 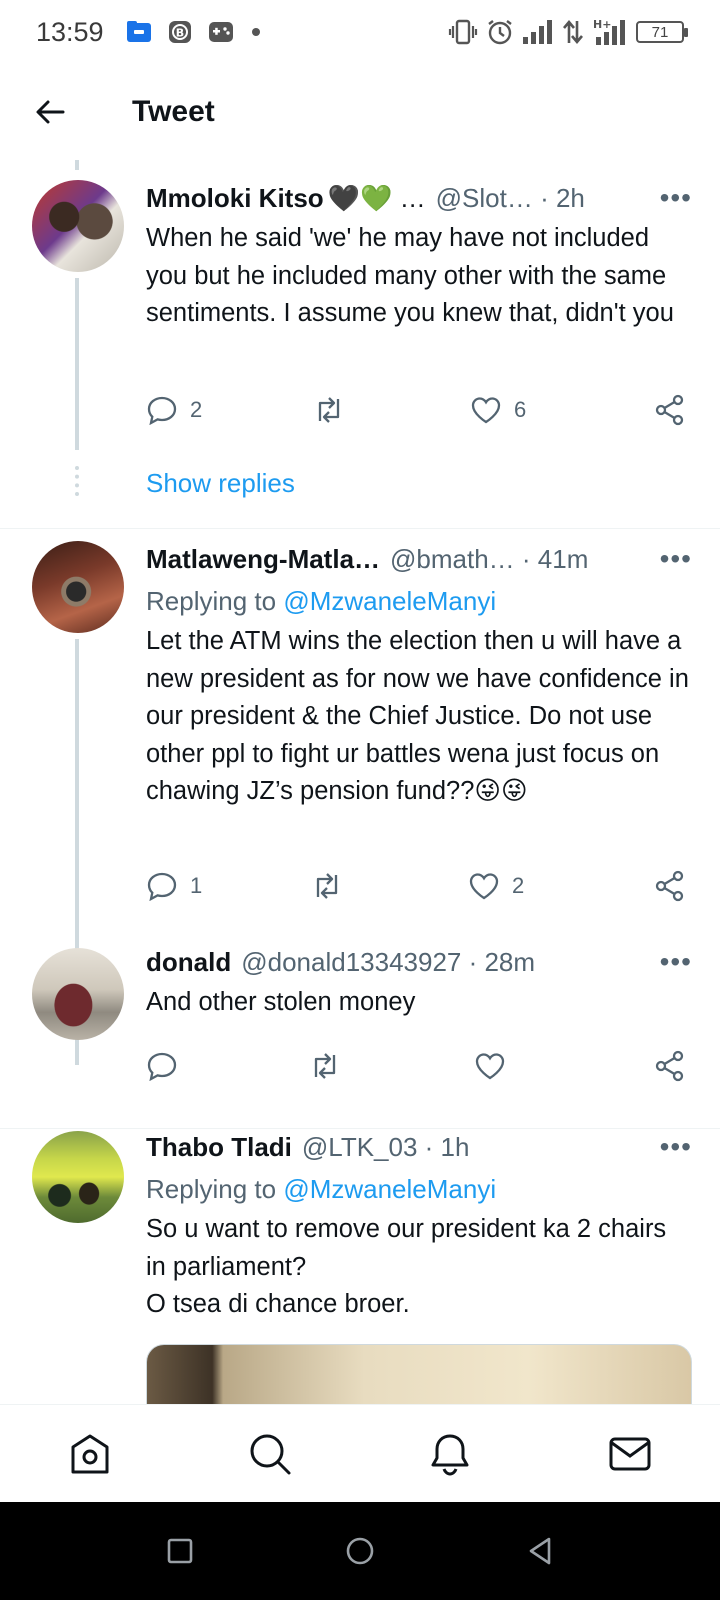 I want to click on status-right: H+ 71, so click(x=568, y=32).